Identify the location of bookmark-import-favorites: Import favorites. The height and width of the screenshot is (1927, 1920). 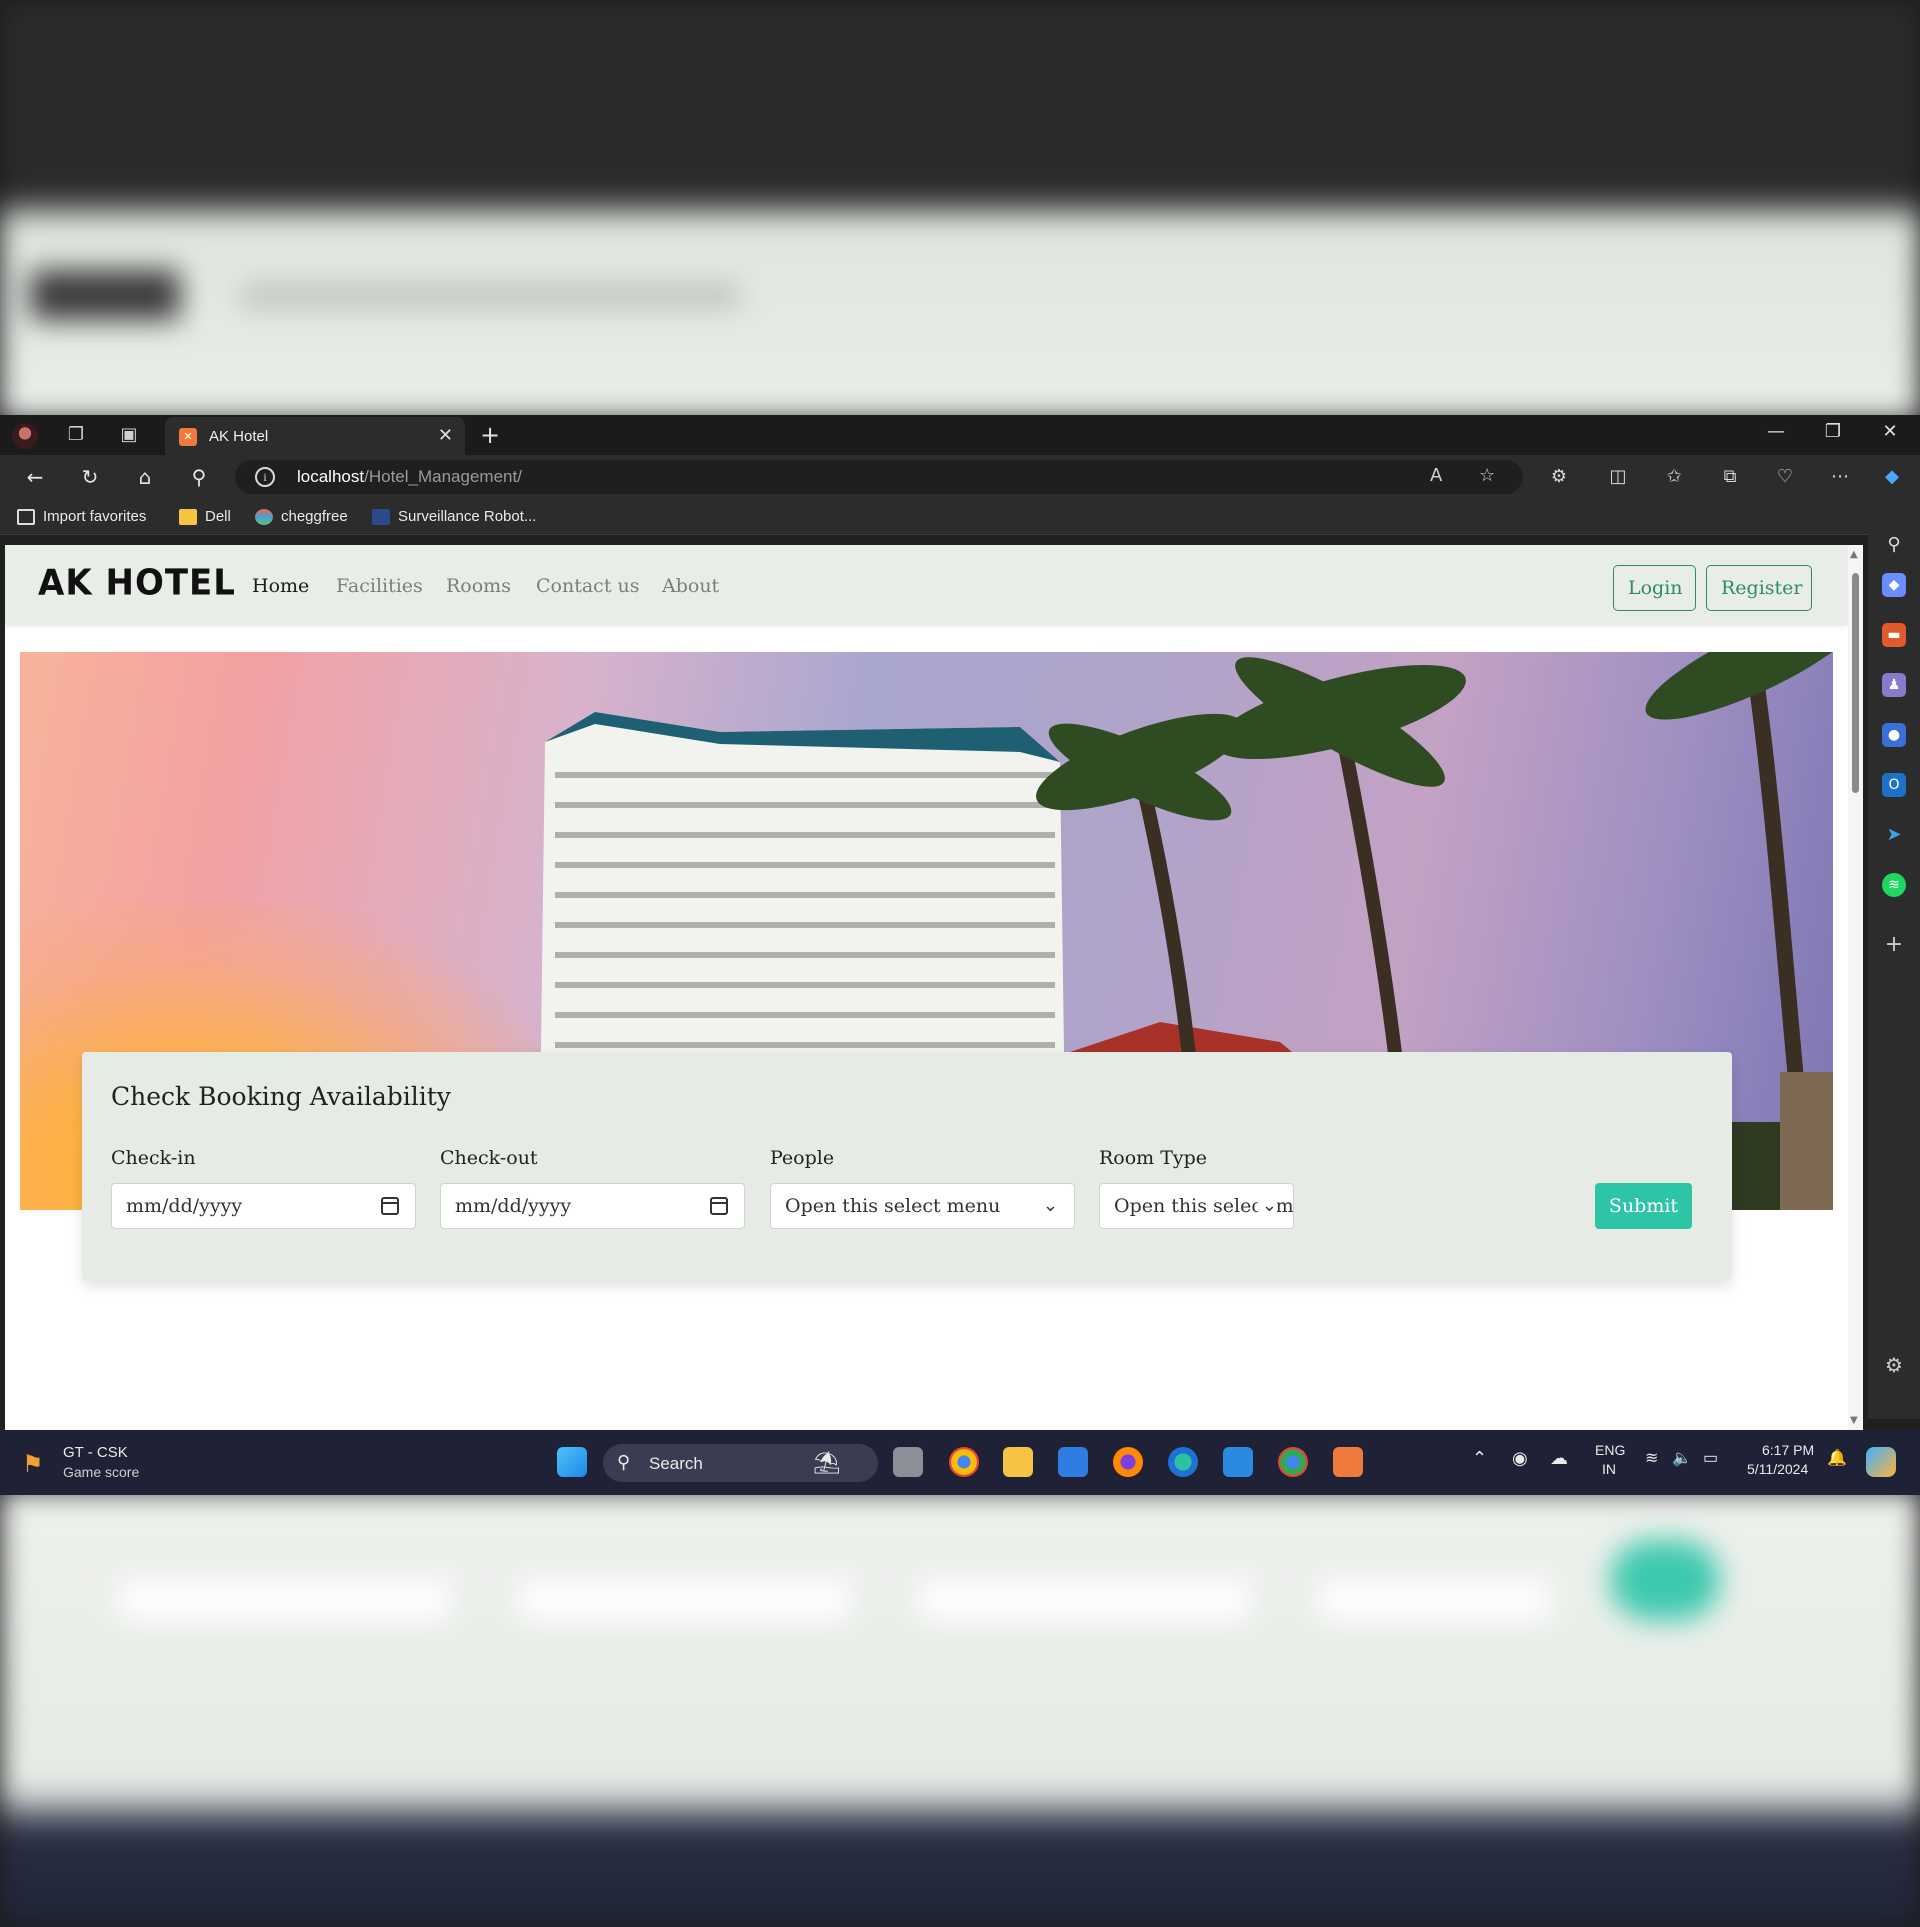
(81, 516).